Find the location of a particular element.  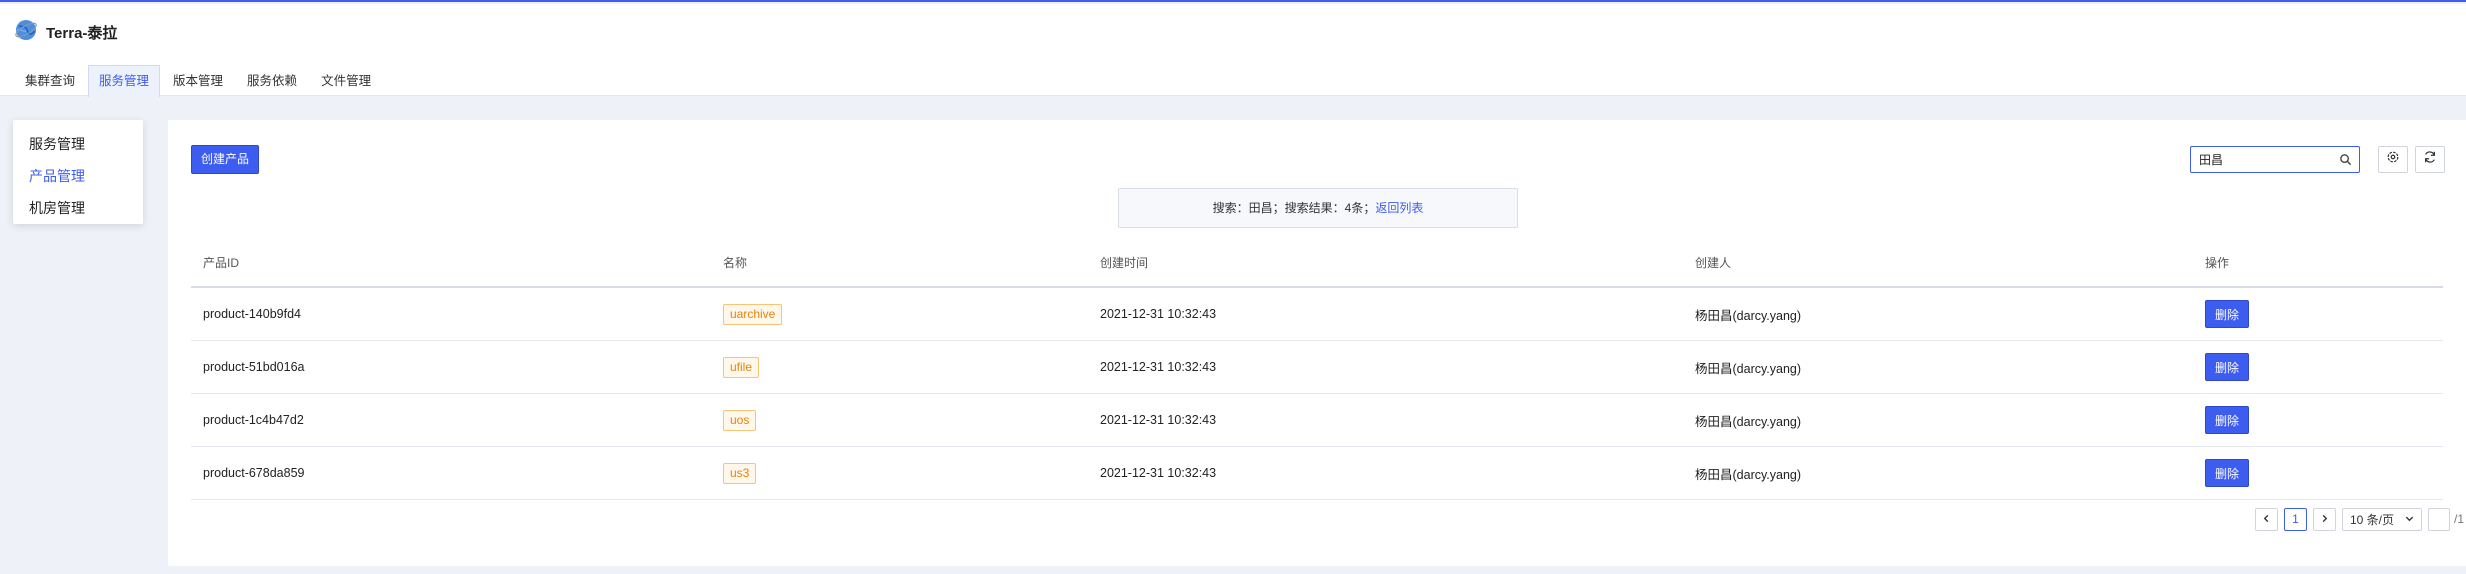

chevron-down-icon is located at coordinates (2409, 519).